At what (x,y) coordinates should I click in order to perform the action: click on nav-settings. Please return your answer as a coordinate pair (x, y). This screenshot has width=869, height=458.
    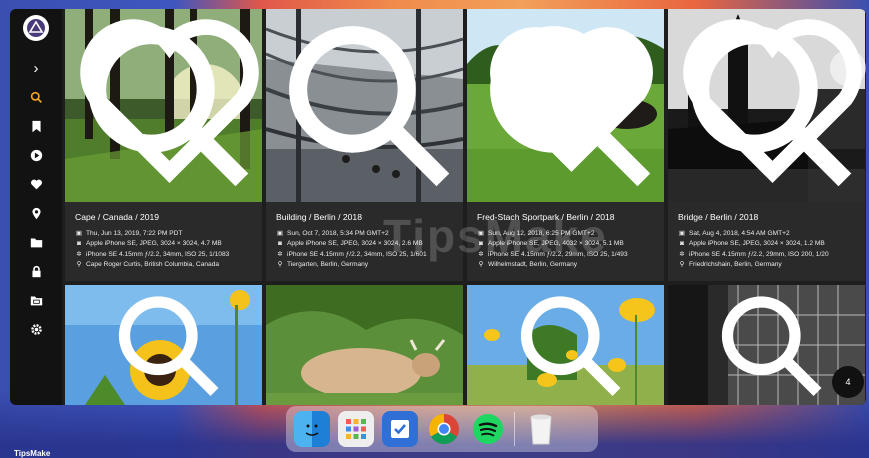
    Looking at the image, I should click on (36, 329).